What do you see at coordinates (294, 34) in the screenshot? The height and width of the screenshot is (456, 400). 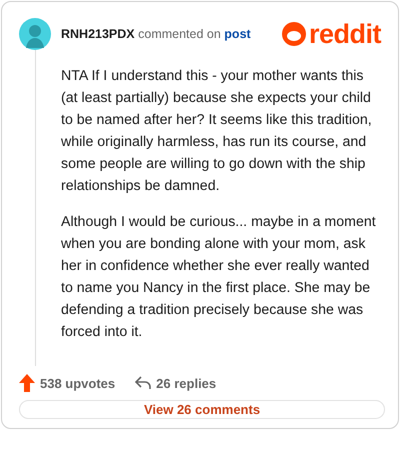 I see `logo-icon` at bounding box center [294, 34].